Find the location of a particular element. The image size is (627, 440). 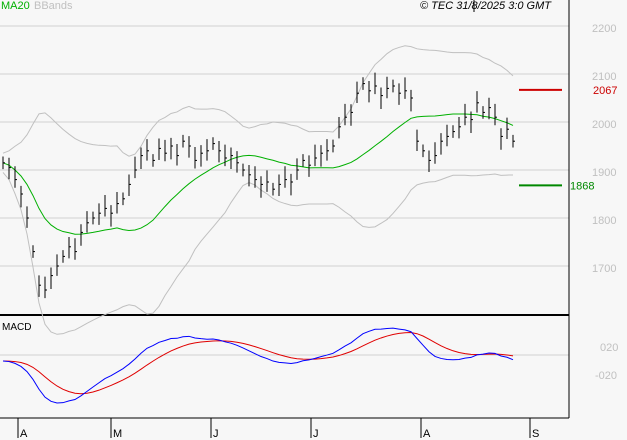

macd-title: MACD is located at coordinates (17, 327).